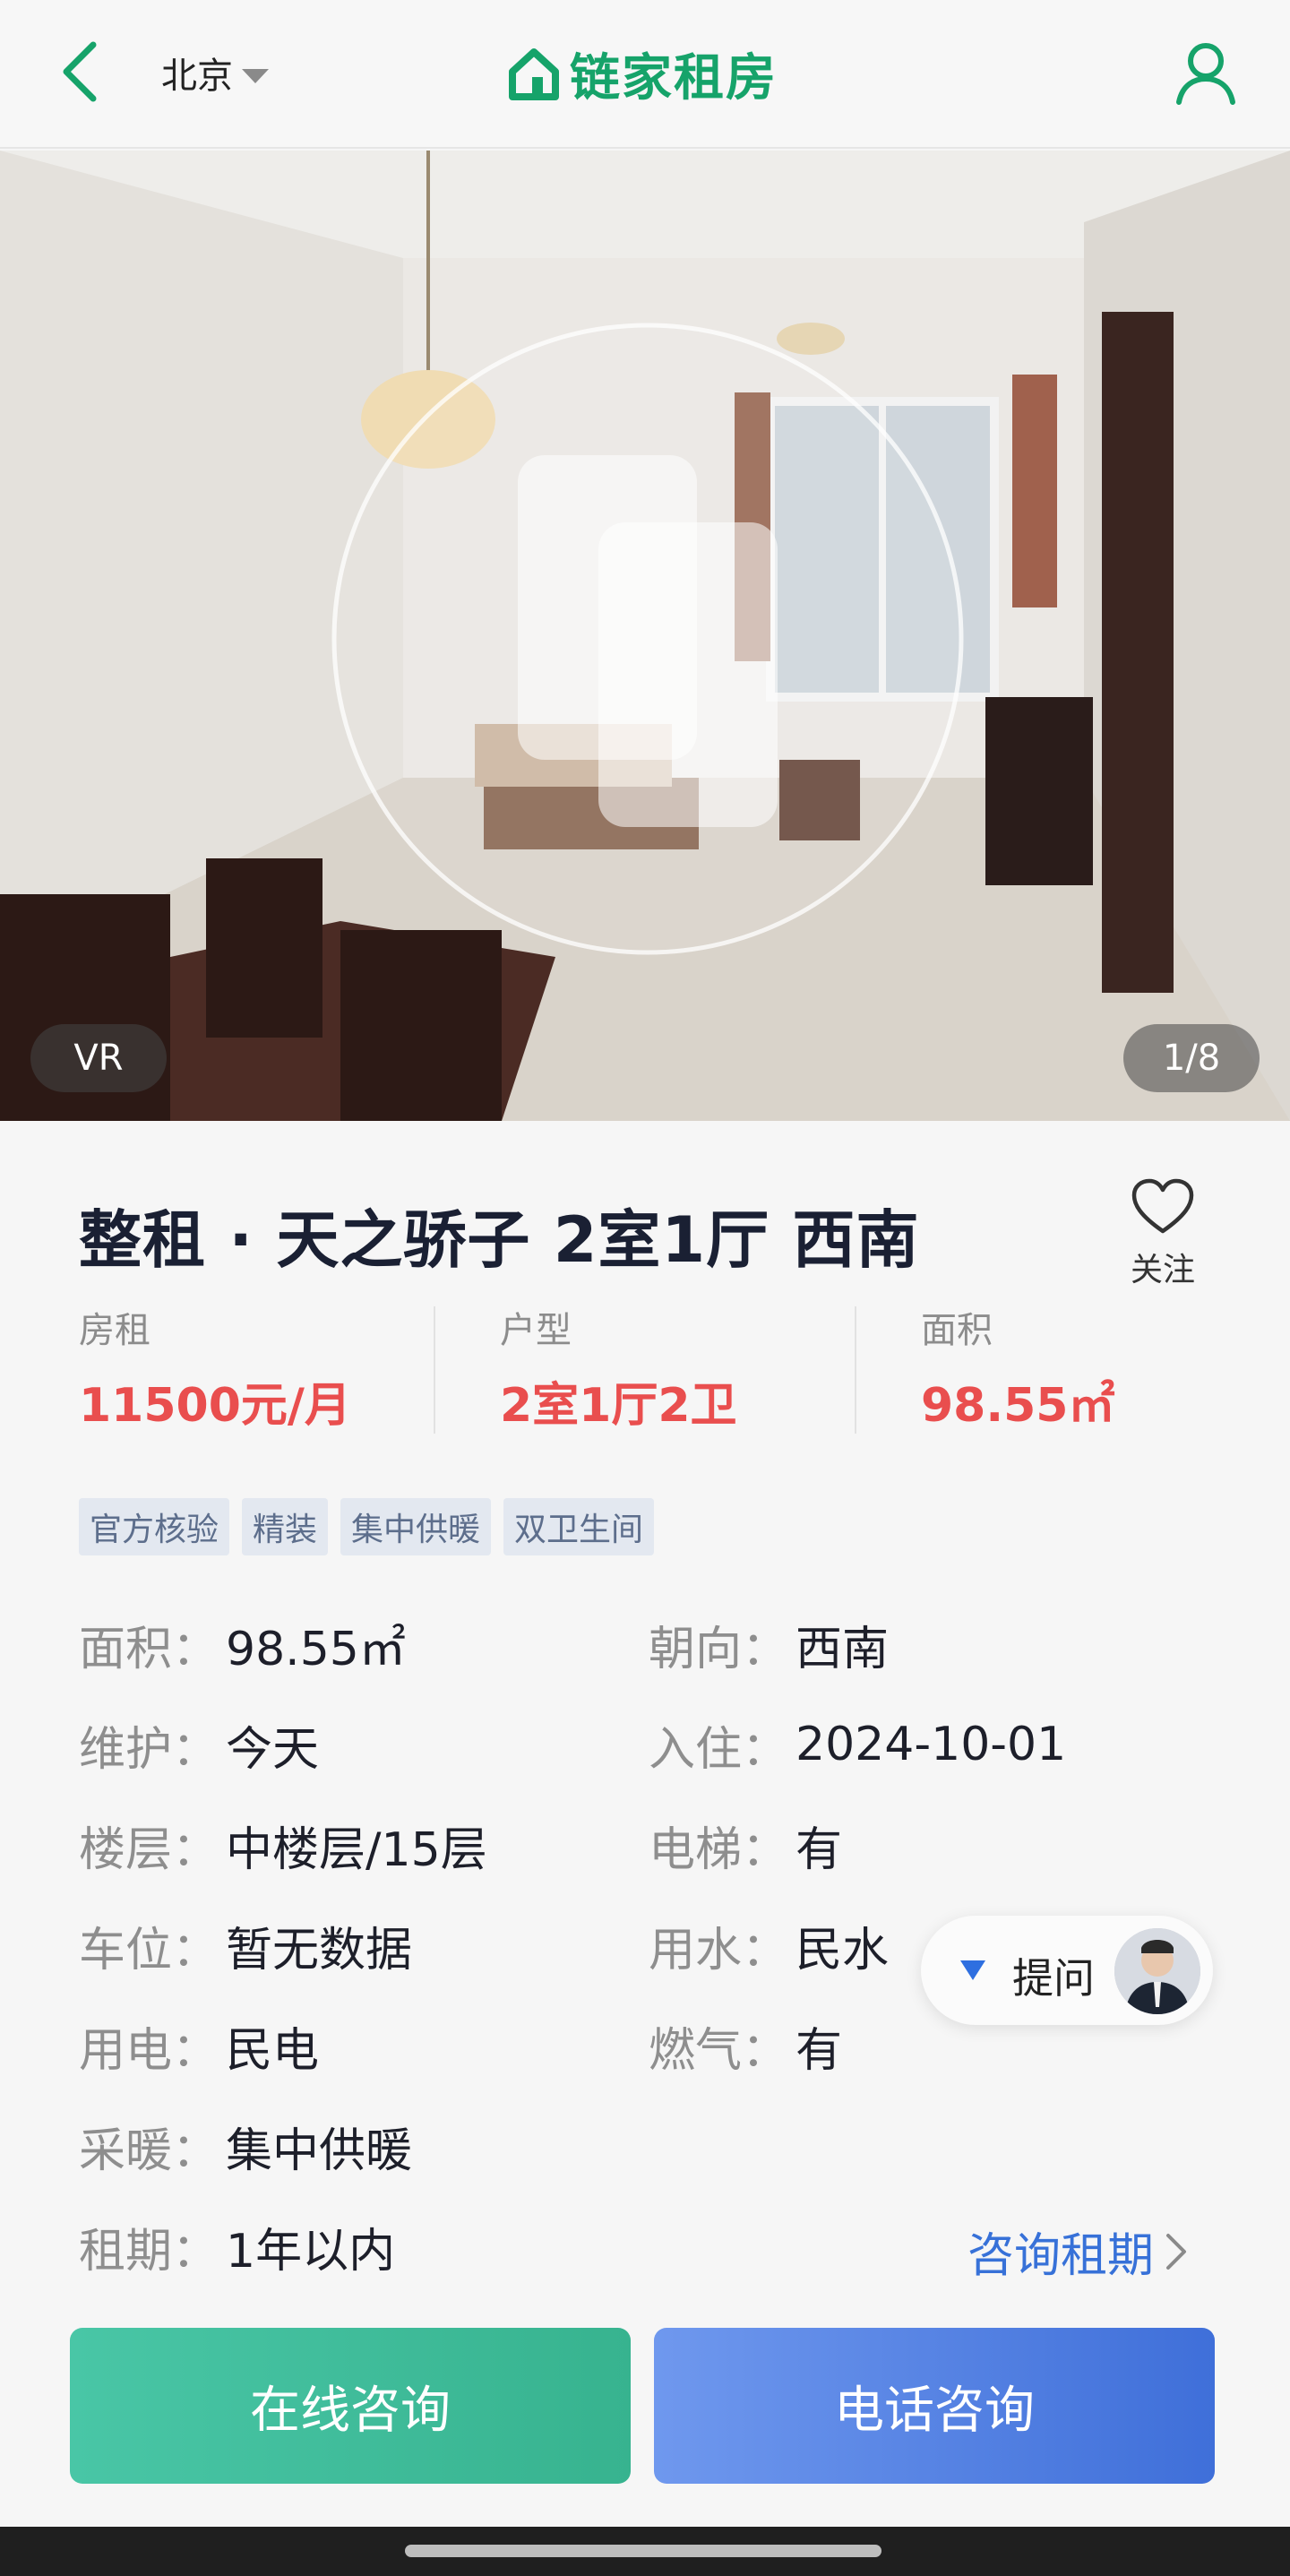 The width and height of the screenshot is (1290, 2576). Describe the element at coordinates (674, 78) in the screenshot. I see `brand-name: 链家租房` at that location.